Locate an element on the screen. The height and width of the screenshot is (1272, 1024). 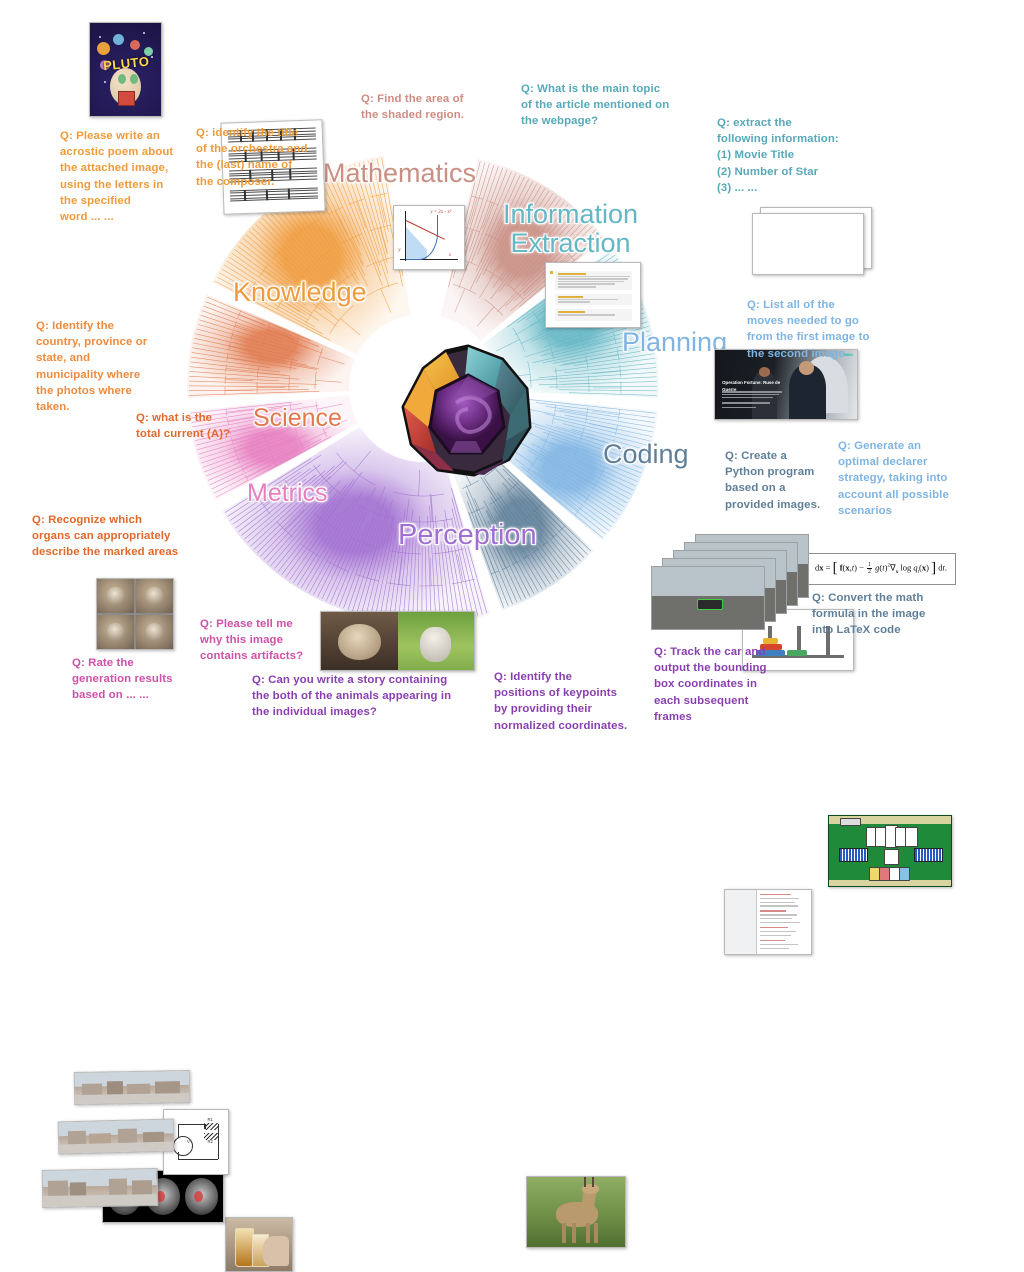
thumbnail-bridge-card-game is located at coordinates (890, 851).